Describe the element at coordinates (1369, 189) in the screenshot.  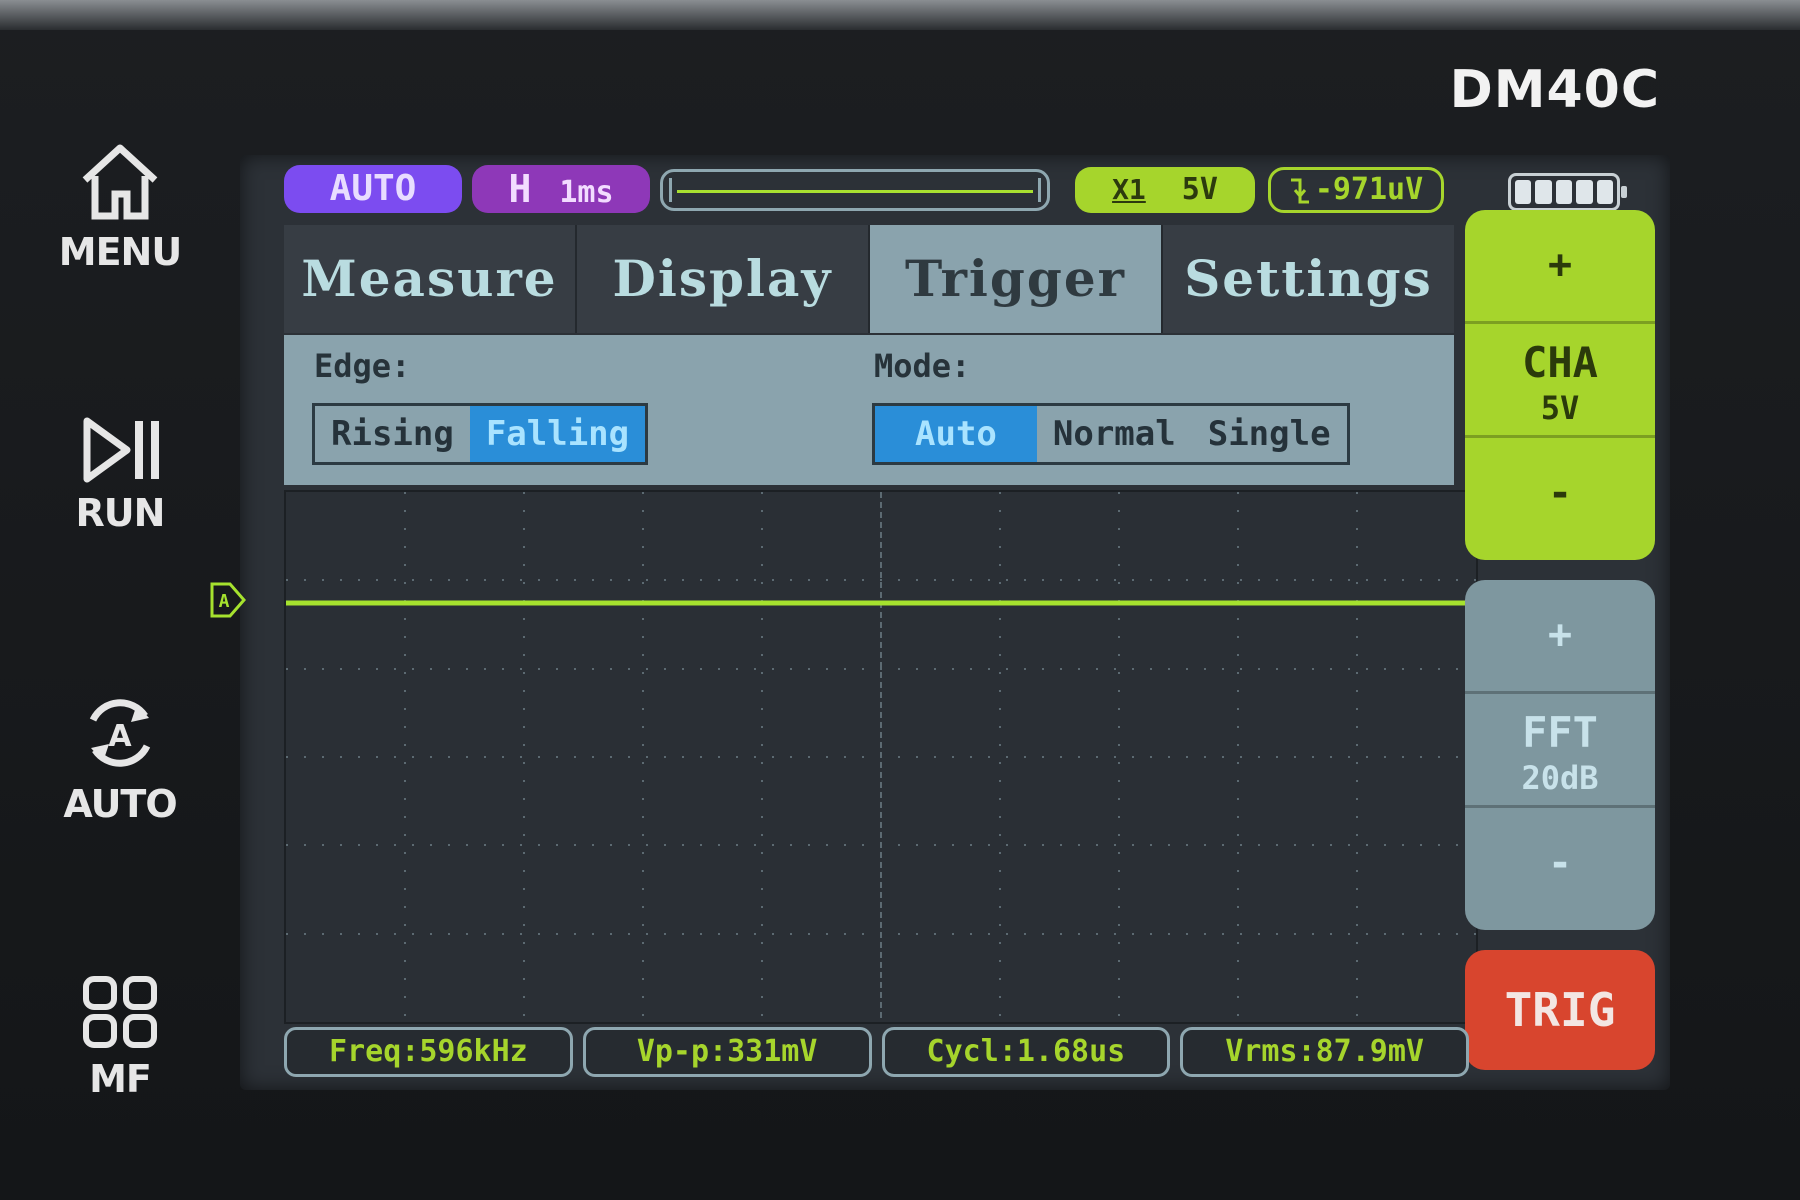
I see `trigger-level: -971uV` at that location.